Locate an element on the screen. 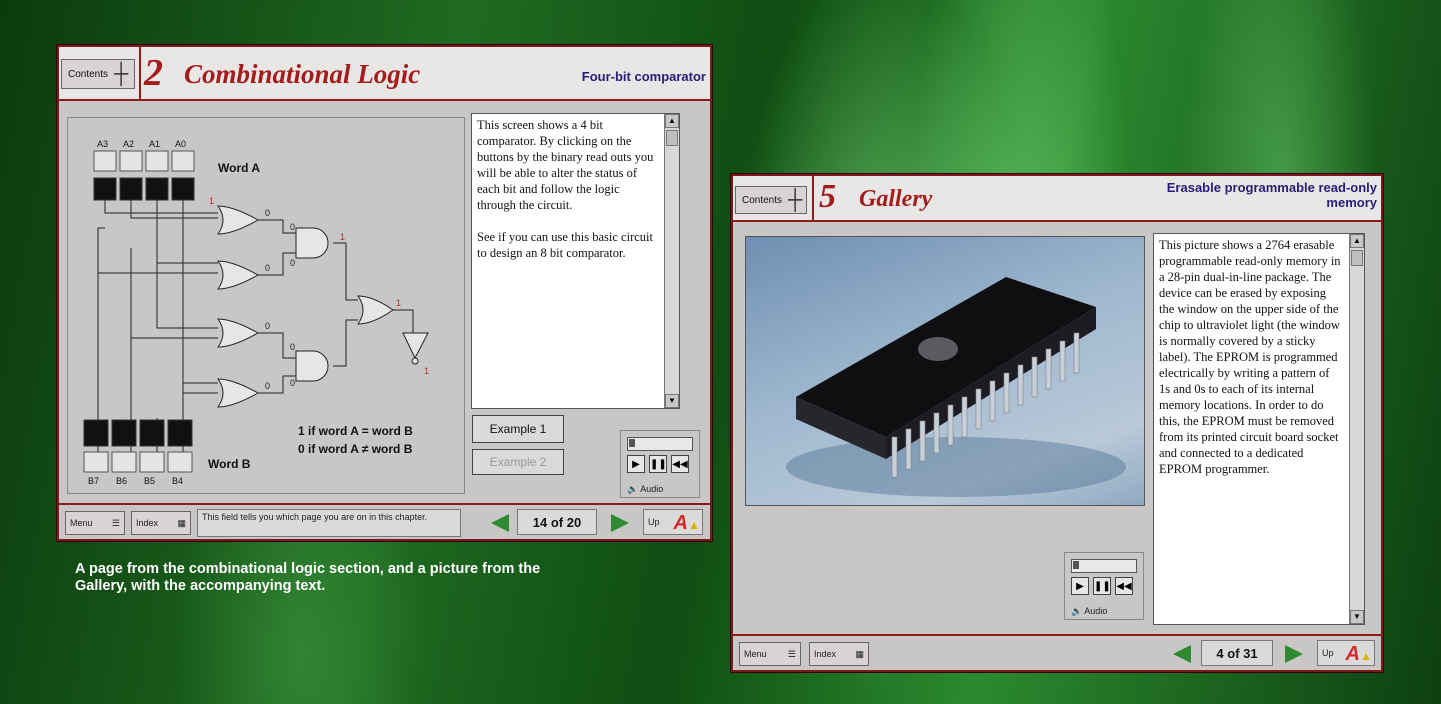 The image size is (1441, 704). page-indicator: 4 of 31 is located at coordinates (1237, 653).